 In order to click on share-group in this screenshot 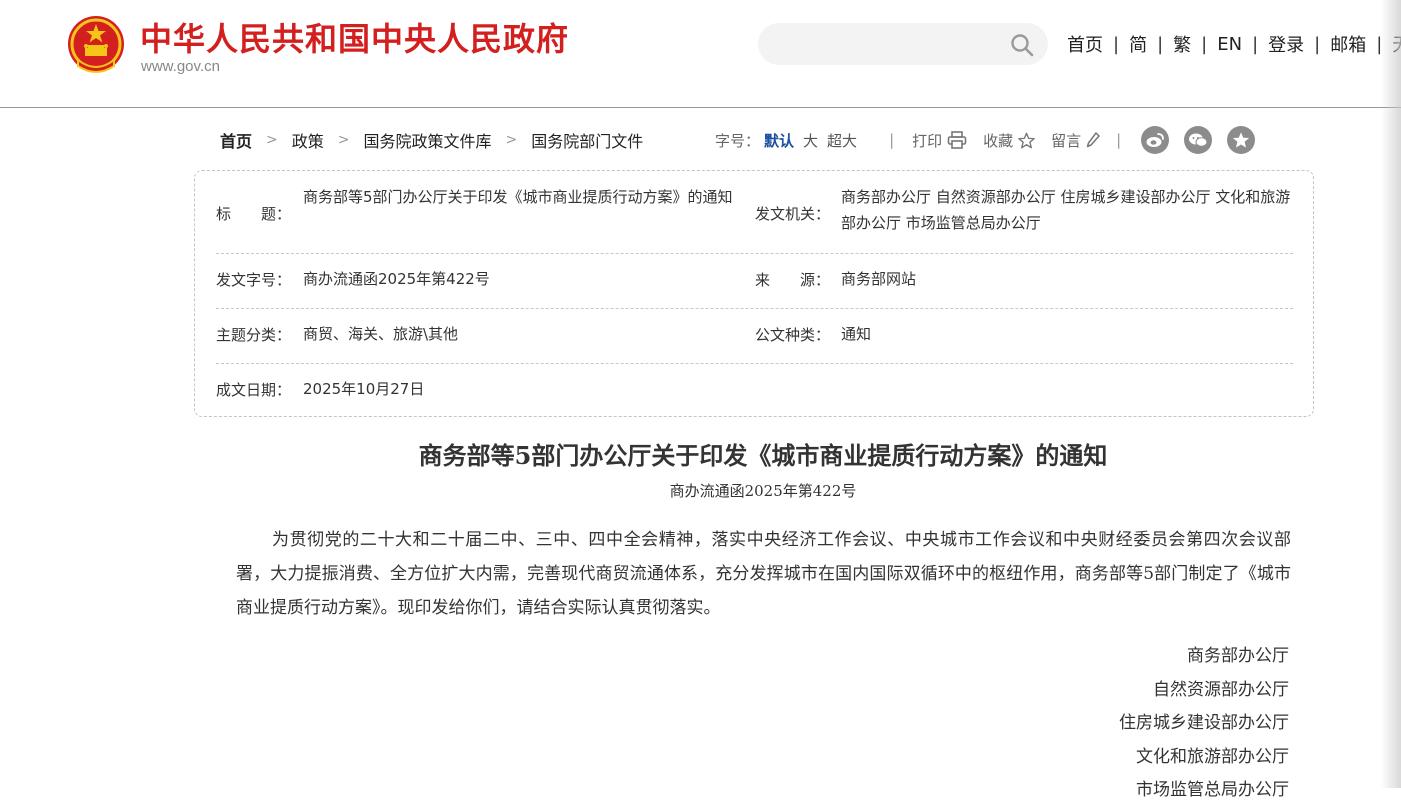, I will do `click(1205, 140)`.